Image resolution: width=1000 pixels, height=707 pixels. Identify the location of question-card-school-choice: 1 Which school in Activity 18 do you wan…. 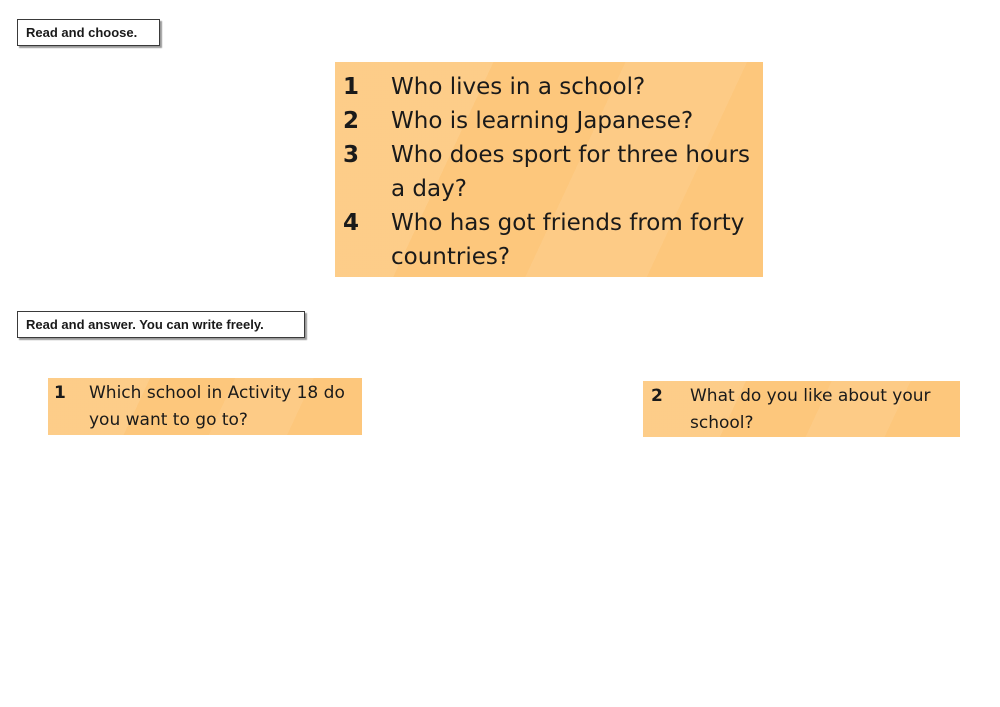
(205, 406).